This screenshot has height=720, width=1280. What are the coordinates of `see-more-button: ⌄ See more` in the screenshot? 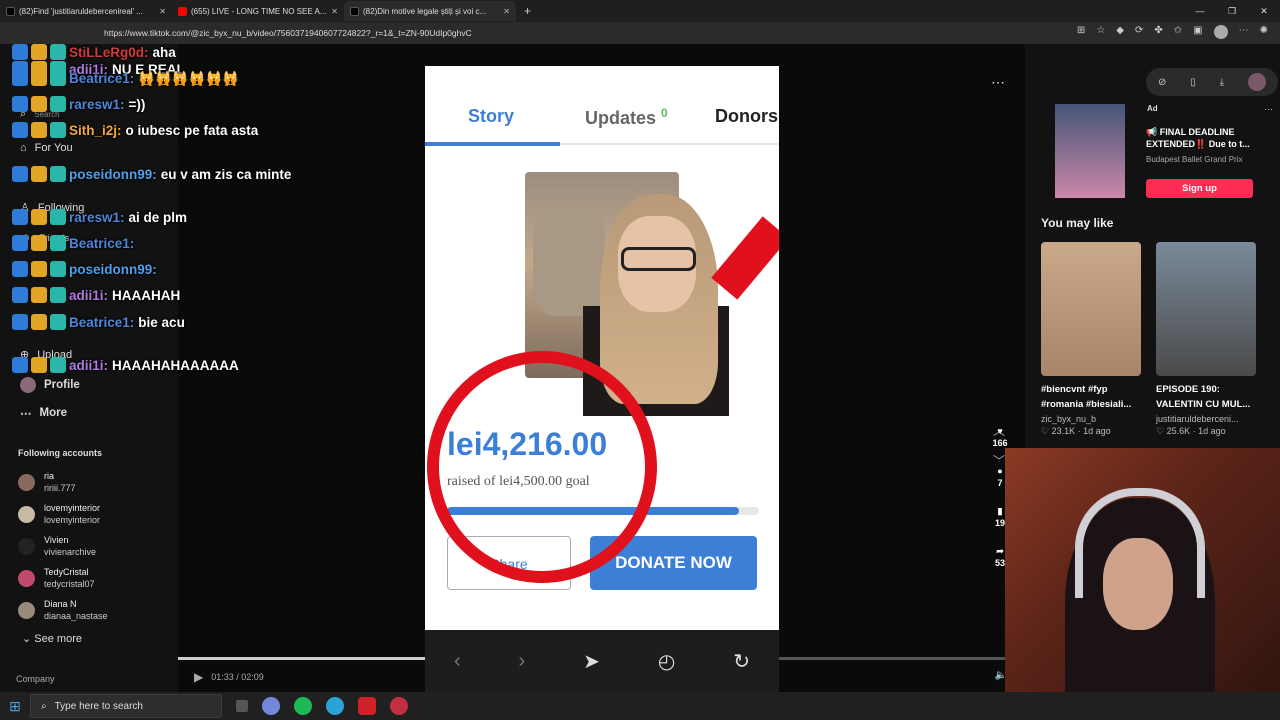 It's located at (52, 638).